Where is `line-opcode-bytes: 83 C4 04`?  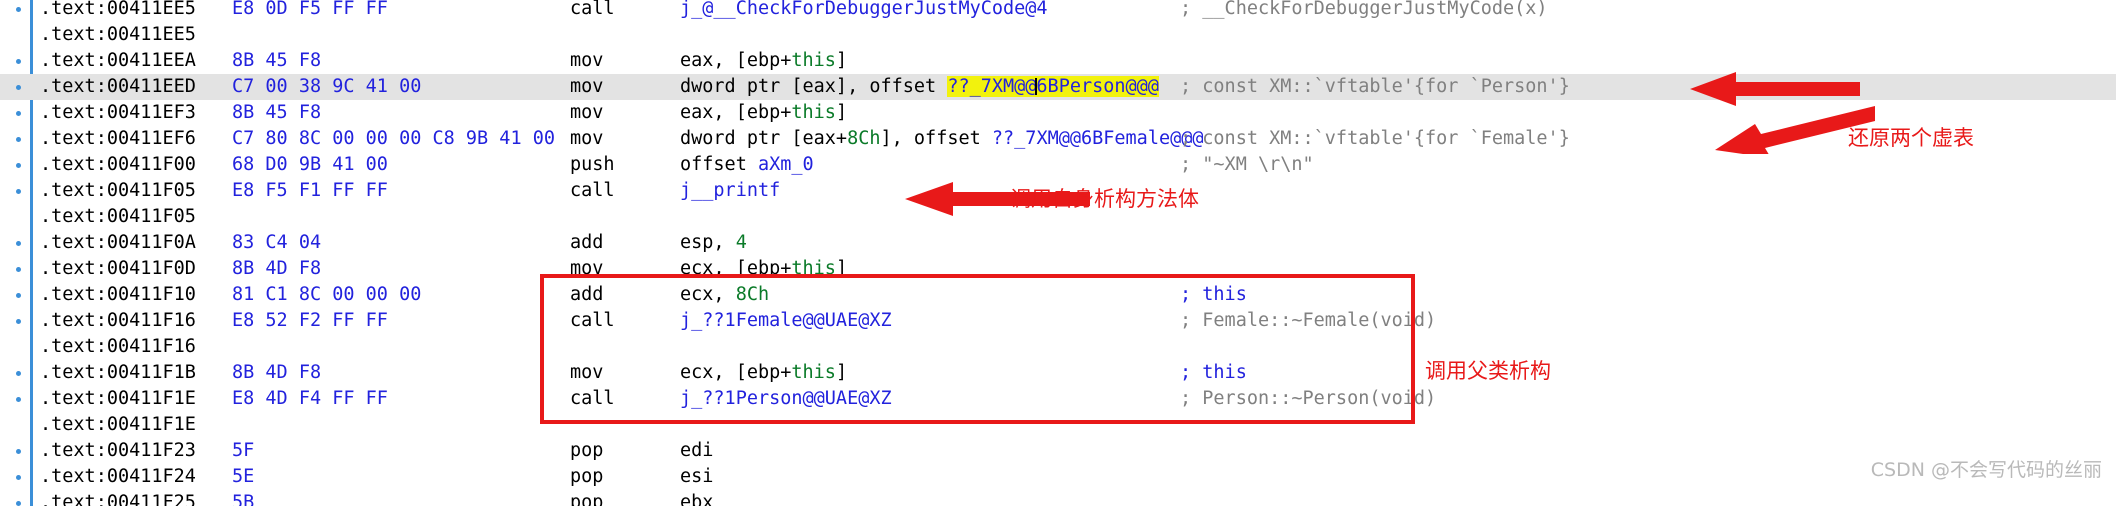 line-opcode-bytes: 83 C4 04 is located at coordinates (277, 242).